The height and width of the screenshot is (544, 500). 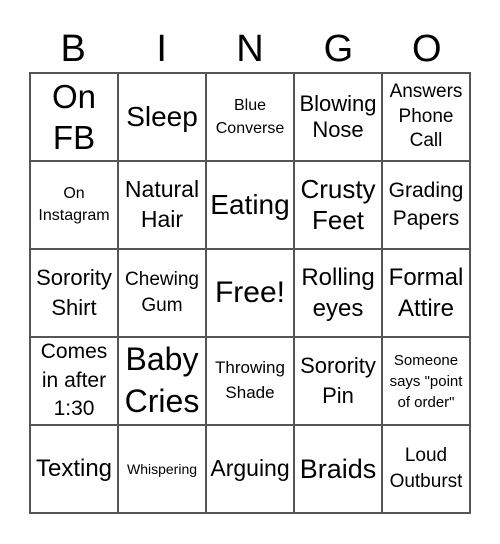 I want to click on bingo-cell: Baby Cries, so click(x=162, y=381).